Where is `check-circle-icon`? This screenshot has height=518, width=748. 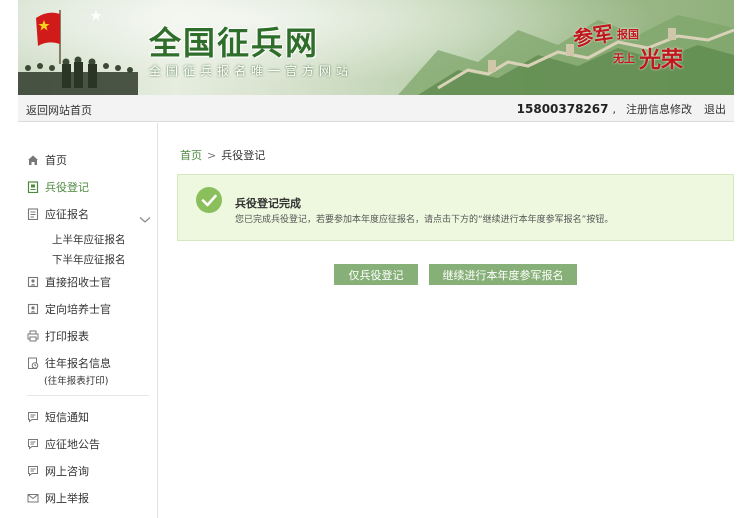 check-circle-icon is located at coordinates (209, 200).